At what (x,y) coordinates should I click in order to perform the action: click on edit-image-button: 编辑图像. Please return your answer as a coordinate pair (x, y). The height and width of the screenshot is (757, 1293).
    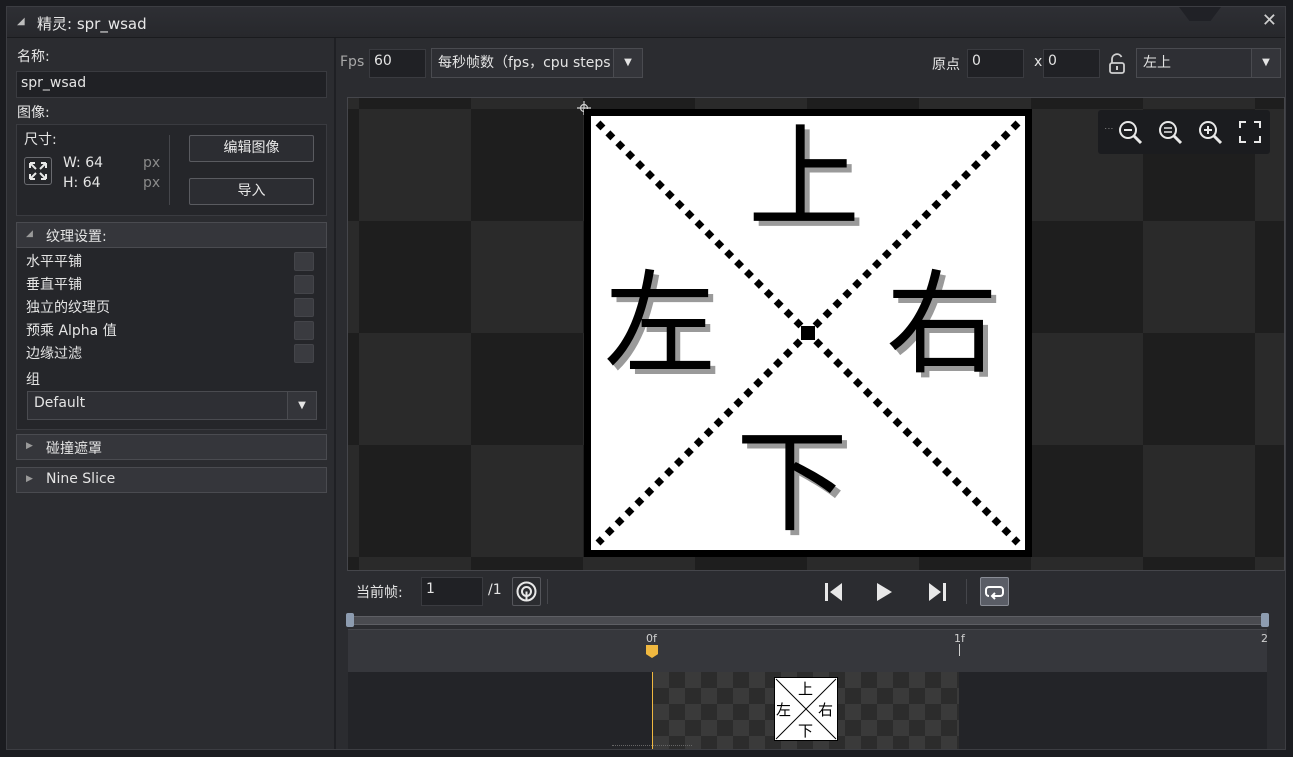
    Looking at the image, I should click on (251, 148).